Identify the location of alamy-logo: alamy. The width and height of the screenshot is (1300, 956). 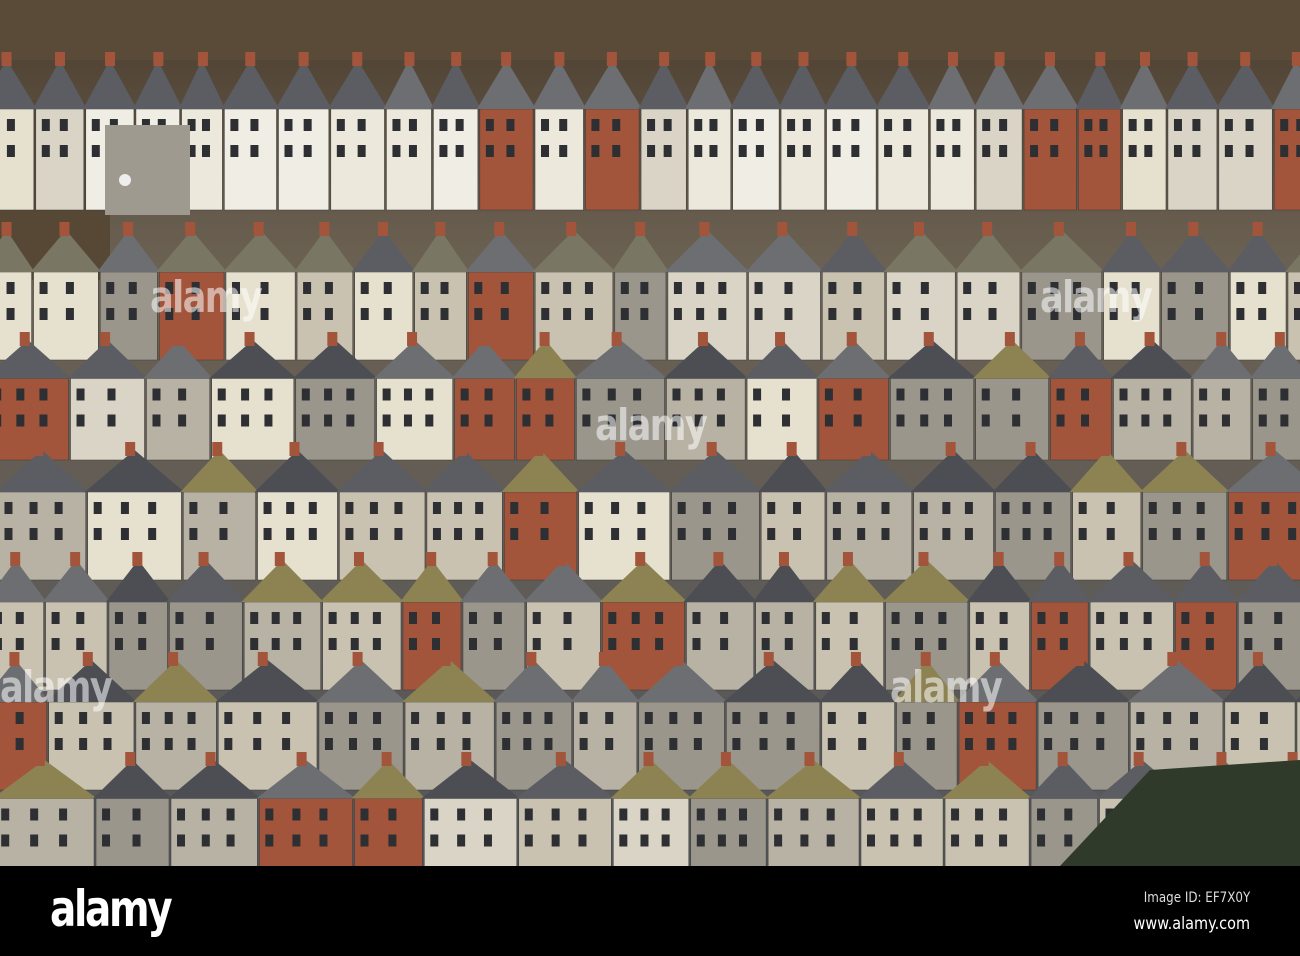
(111, 909).